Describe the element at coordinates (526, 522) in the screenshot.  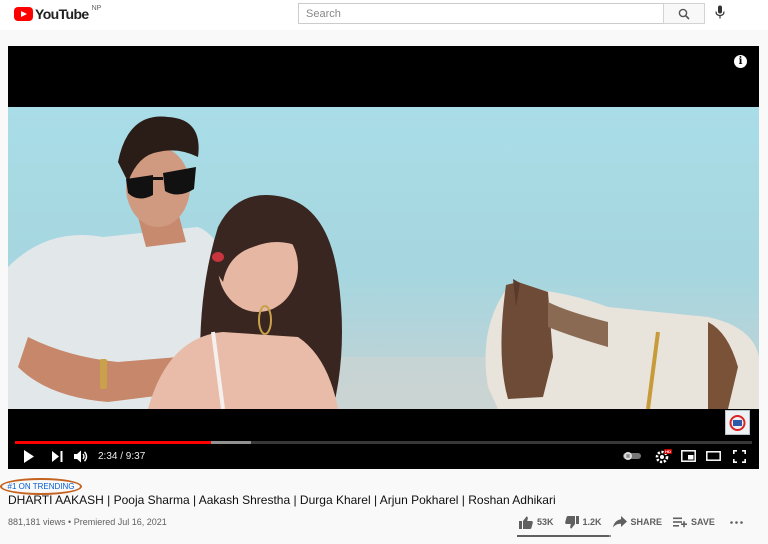
I see `thumbs-up-icon` at that location.